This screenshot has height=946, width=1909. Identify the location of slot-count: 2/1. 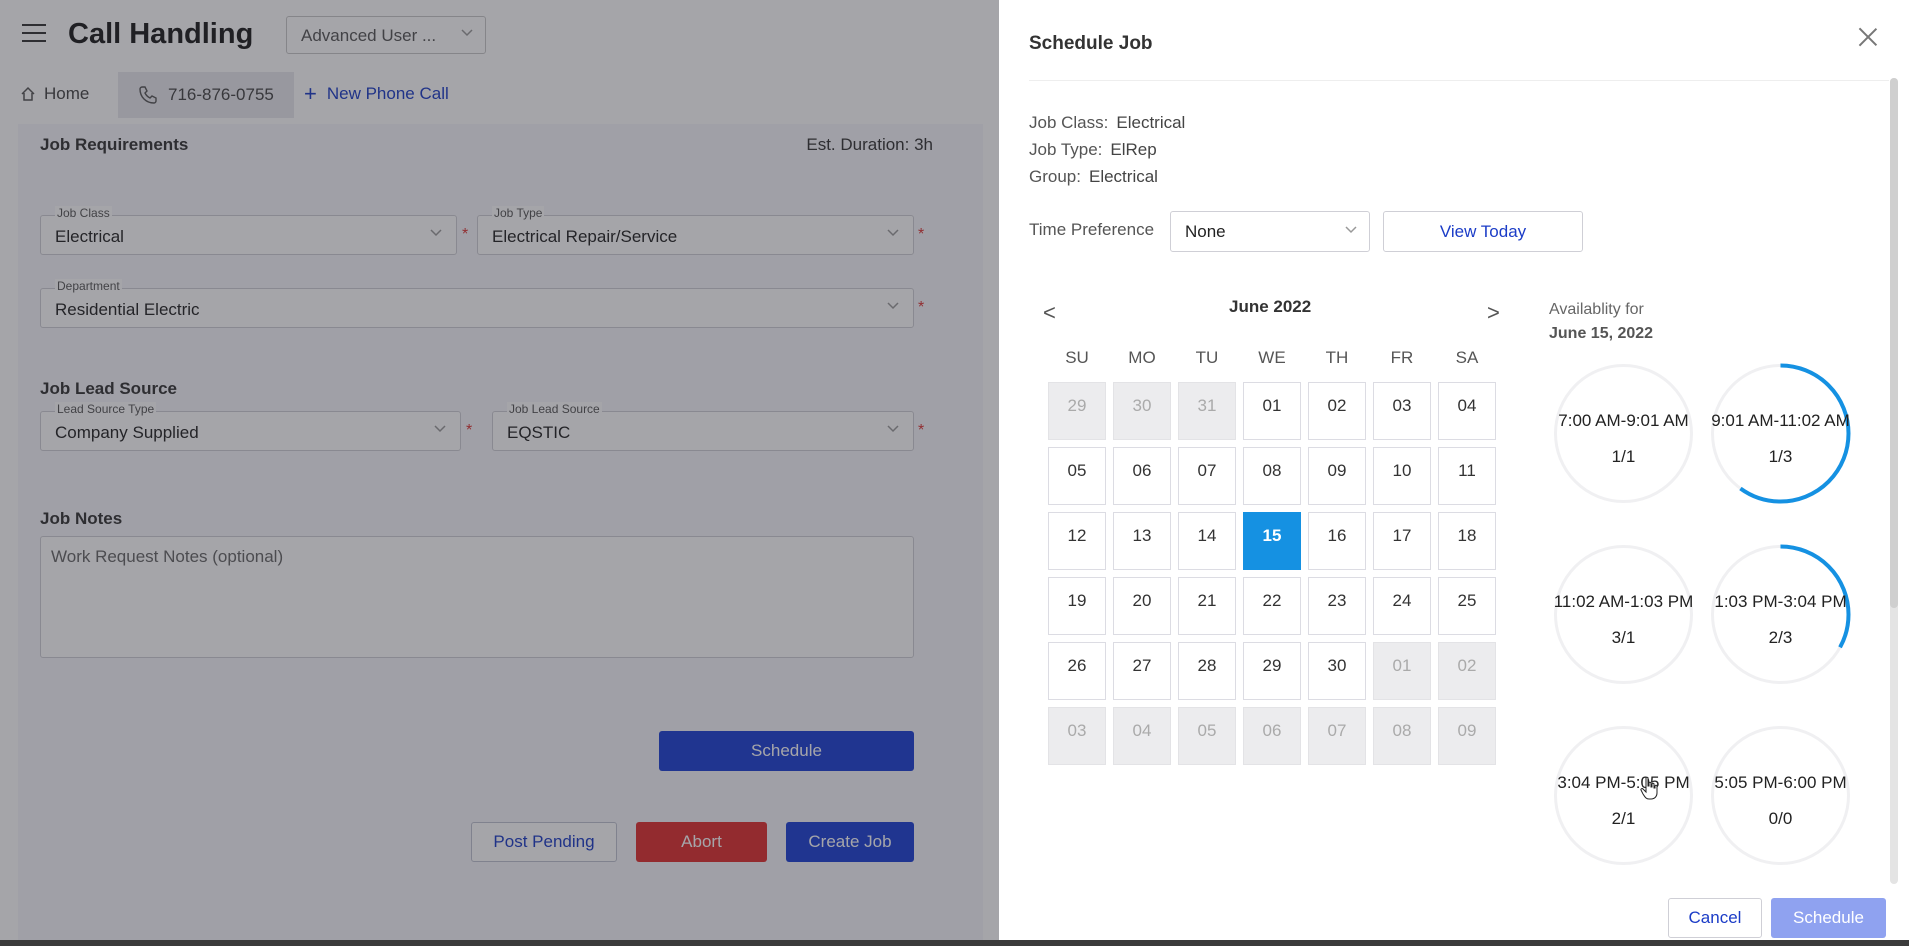
(1623, 818).